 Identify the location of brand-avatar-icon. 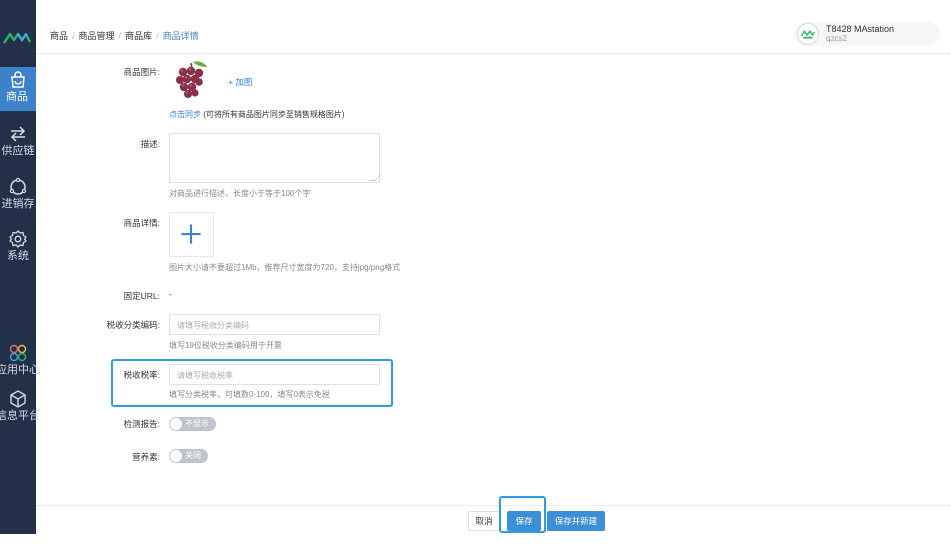
(808, 34).